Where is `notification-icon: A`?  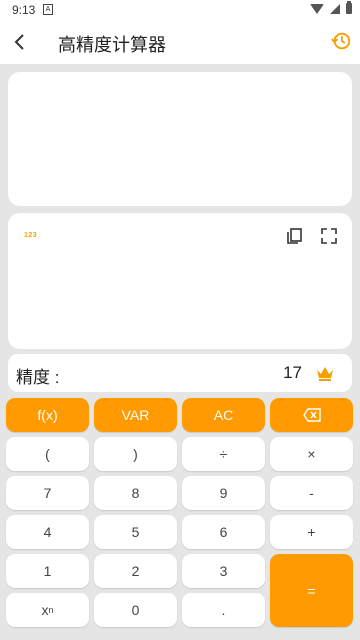
notification-icon: A is located at coordinates (48, 9).